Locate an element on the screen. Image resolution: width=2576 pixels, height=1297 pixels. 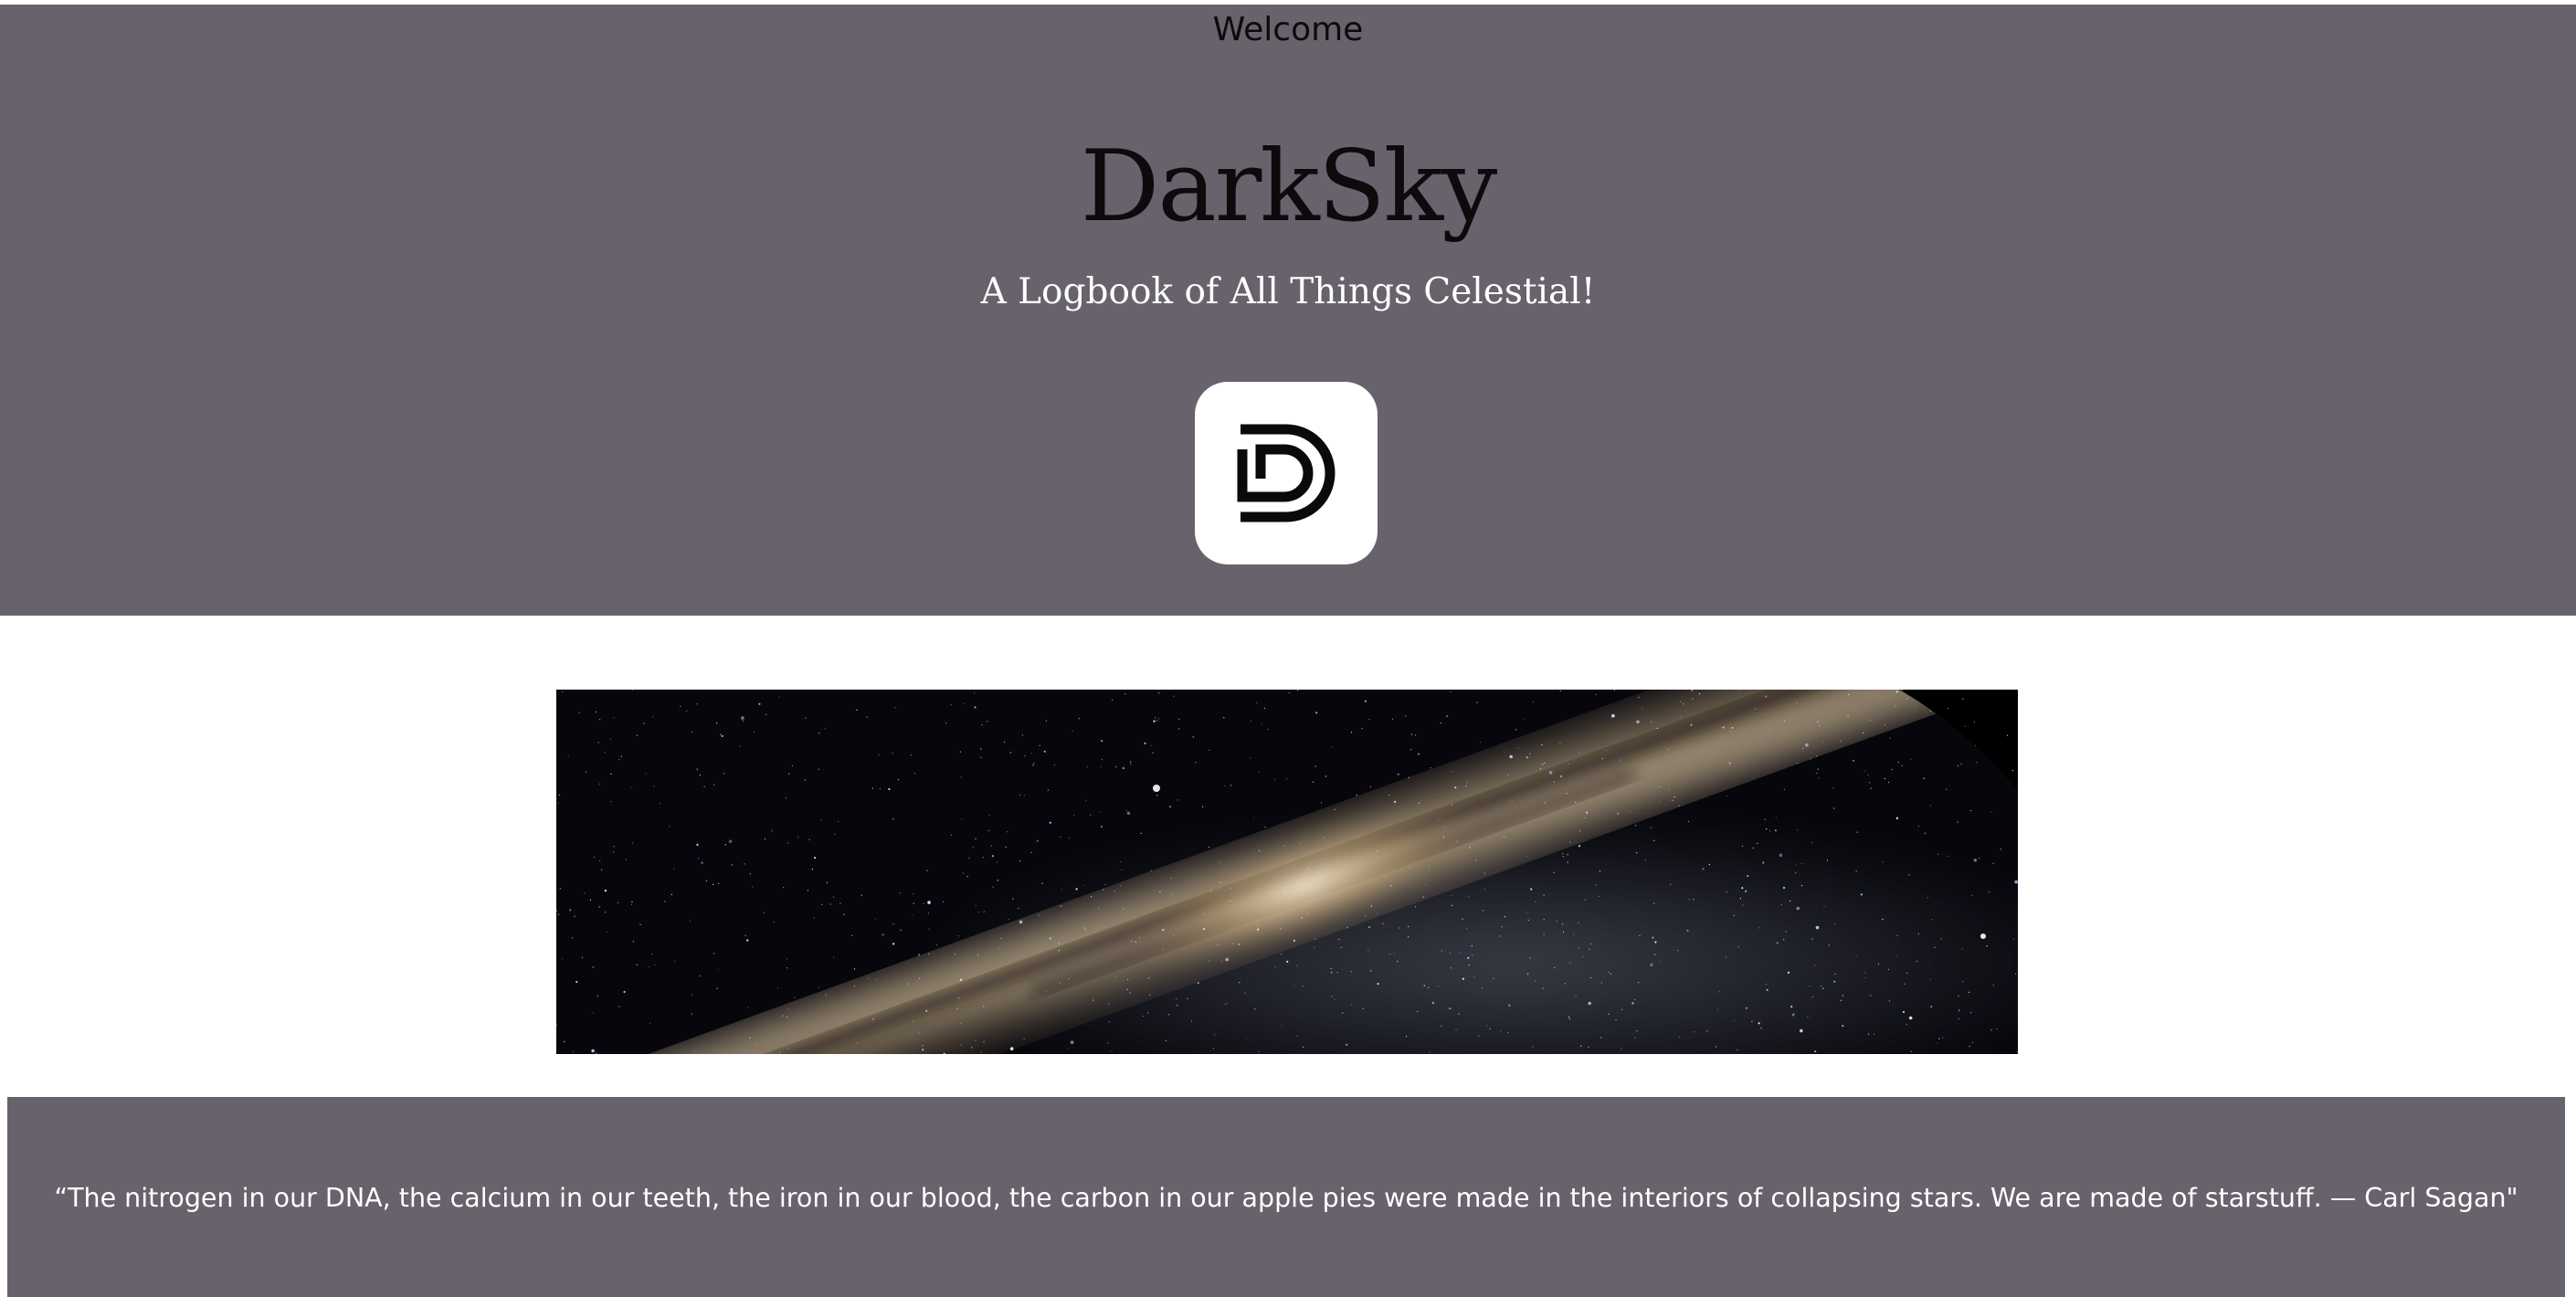
tagline: A Logbook of All Things Celestial! is located at coordinates (1288, 291).